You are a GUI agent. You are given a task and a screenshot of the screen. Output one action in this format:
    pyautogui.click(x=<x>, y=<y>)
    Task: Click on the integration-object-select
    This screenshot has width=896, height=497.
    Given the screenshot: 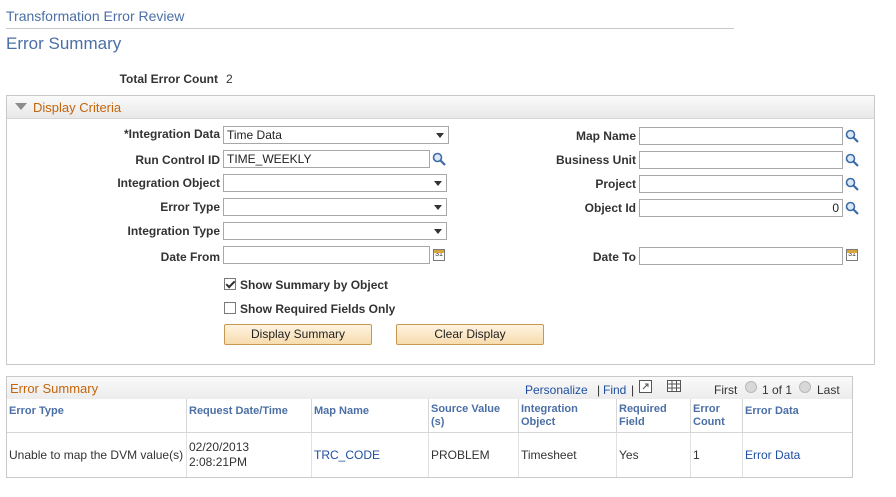 What is the action you would take?
    pyautogui.click(x=335, y=183)
    